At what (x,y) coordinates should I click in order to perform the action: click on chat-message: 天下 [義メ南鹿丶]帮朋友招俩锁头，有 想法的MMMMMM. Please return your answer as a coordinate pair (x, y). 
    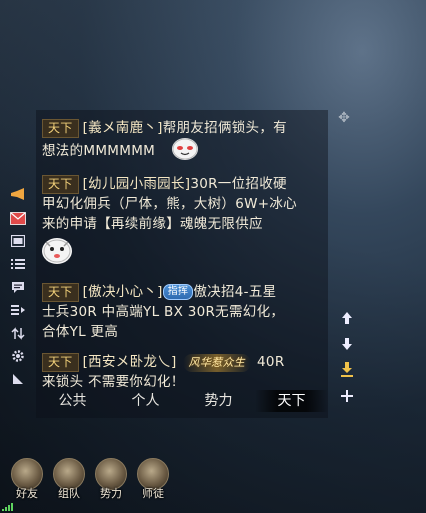
    Looking at the image, I should click on (185, 139).